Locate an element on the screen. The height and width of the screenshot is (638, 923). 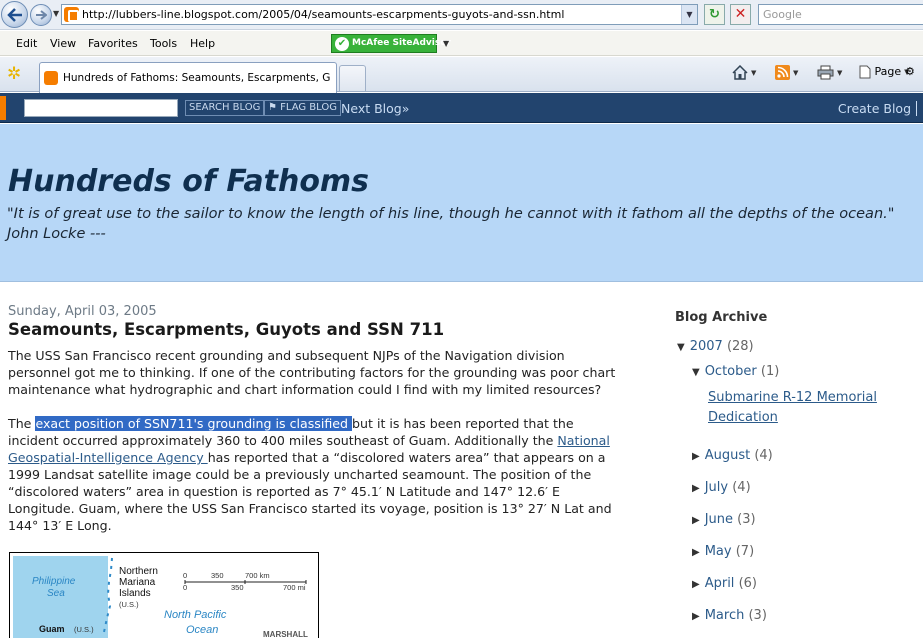
printer-icon is located at coordinates (825, 72).